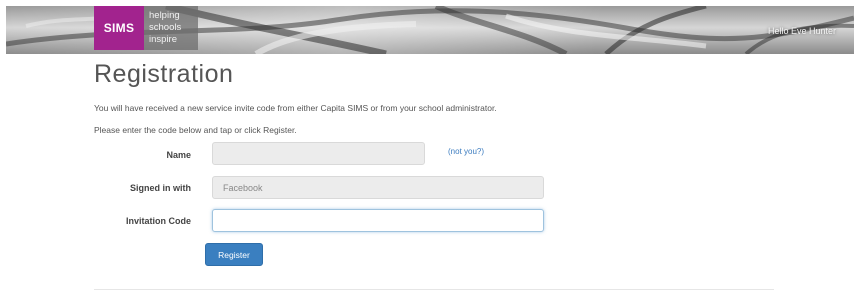  What do you see at coordinates (234, 254) in the screenshot?
I see `register-button: Register` at bounding box center [234, 254].